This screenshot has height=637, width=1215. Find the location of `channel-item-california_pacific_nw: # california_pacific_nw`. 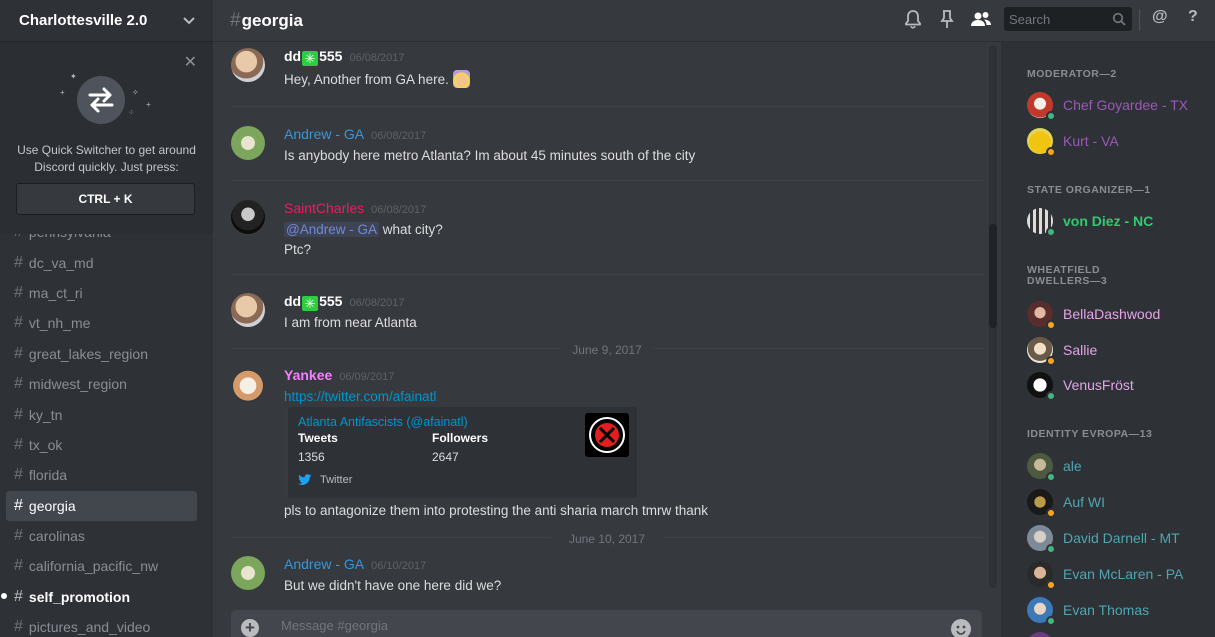

channel-item-california_pacific_nw: # california_pacific_nw is located at coordinates (101, 566).